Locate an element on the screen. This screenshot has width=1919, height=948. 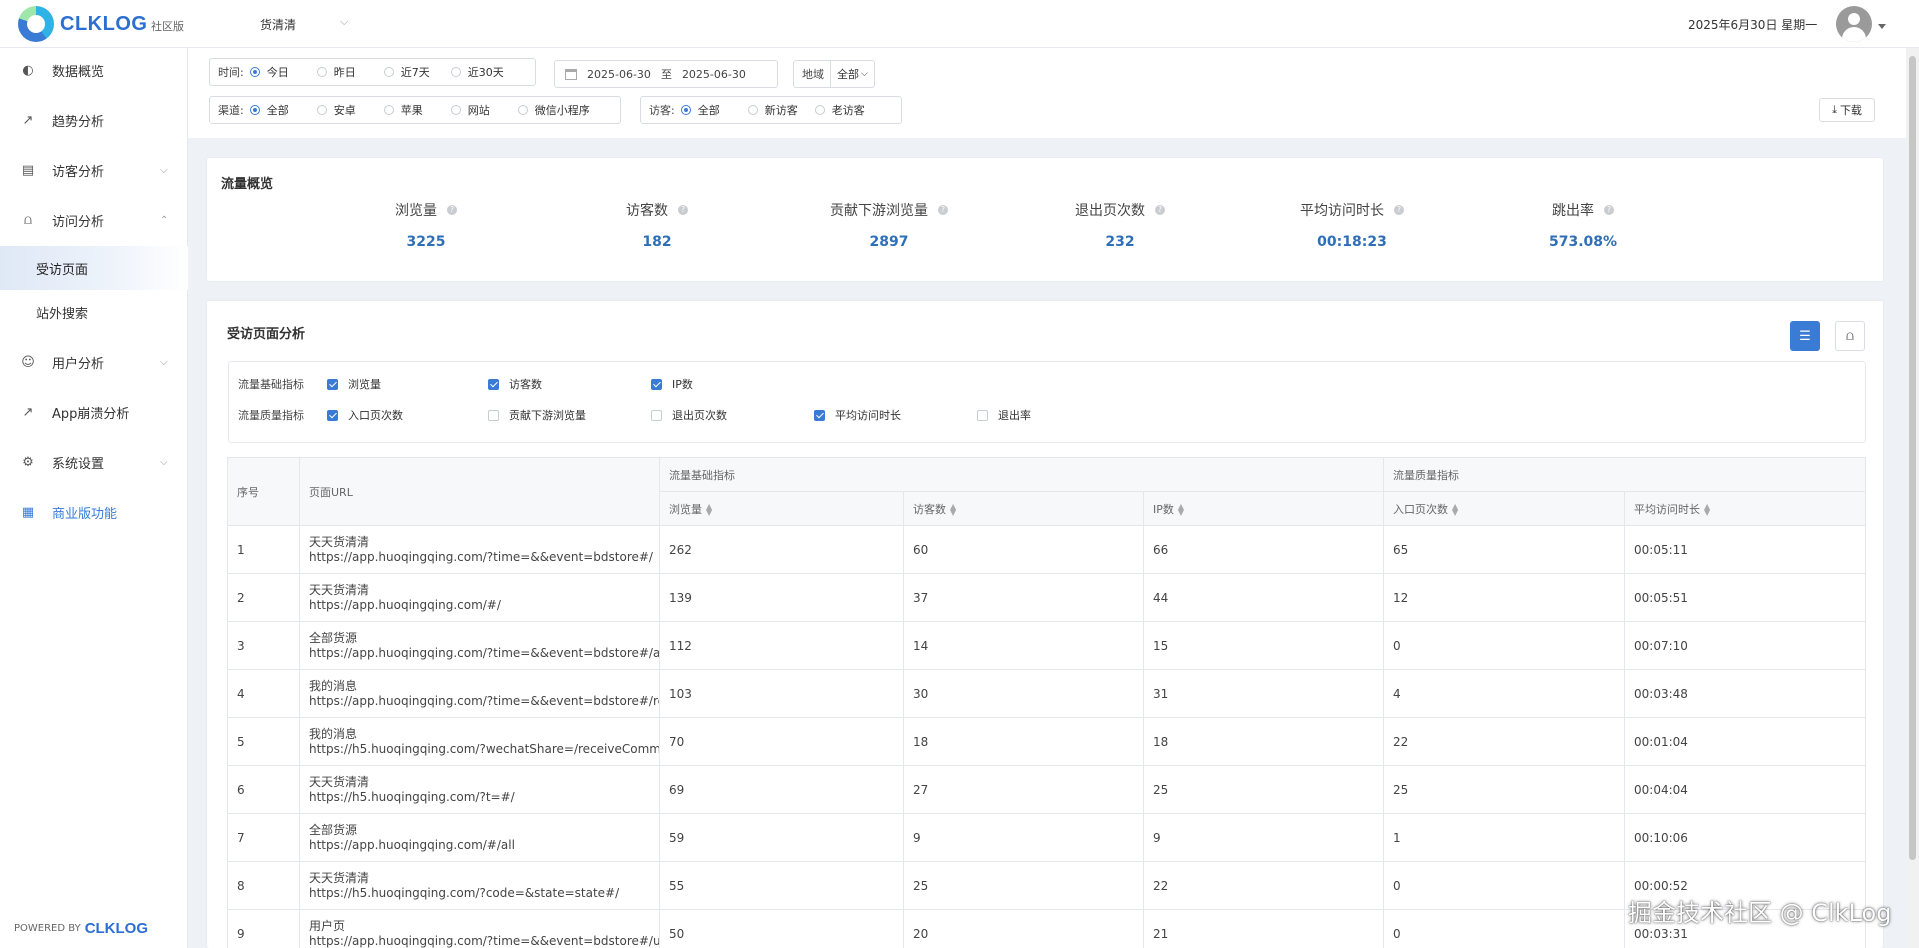
logo-text: CLKLOG is located at coordinates (104, 23).